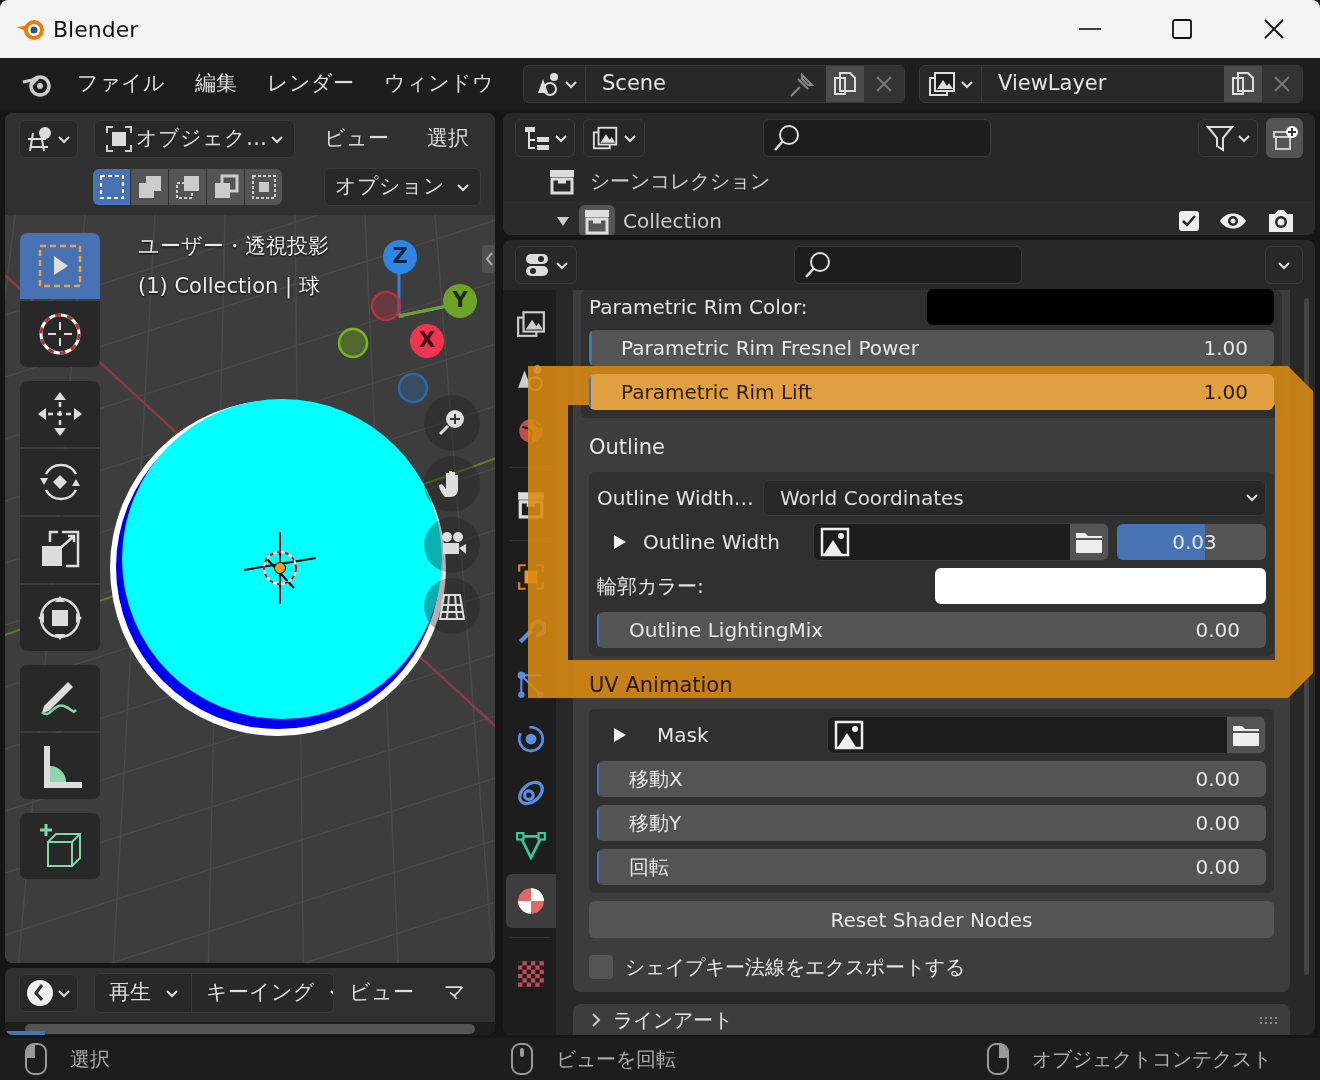 Image resolution: width=1320 pixels, height=1080 pixels. What do you see at coordinates (402, 187) in the screenshot?
I see `options-dropdown: オプション` at bounding box center [402, 187].